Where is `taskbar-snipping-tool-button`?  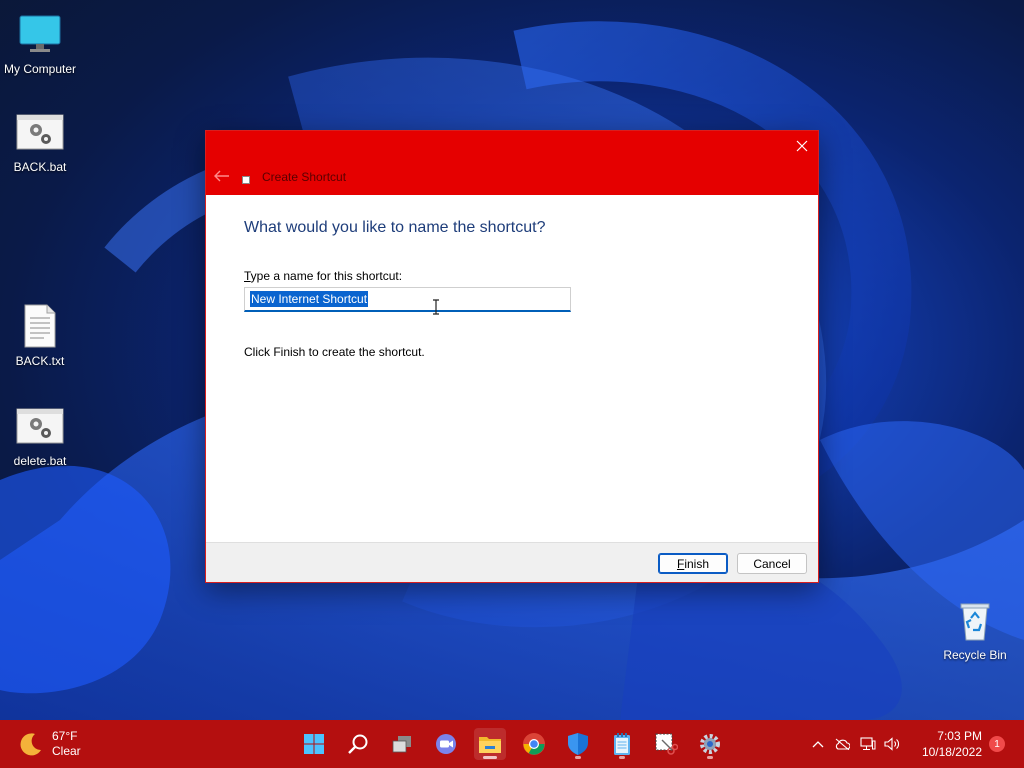
taskbar-snipping-tool-button is located at coordinates (666, 744).